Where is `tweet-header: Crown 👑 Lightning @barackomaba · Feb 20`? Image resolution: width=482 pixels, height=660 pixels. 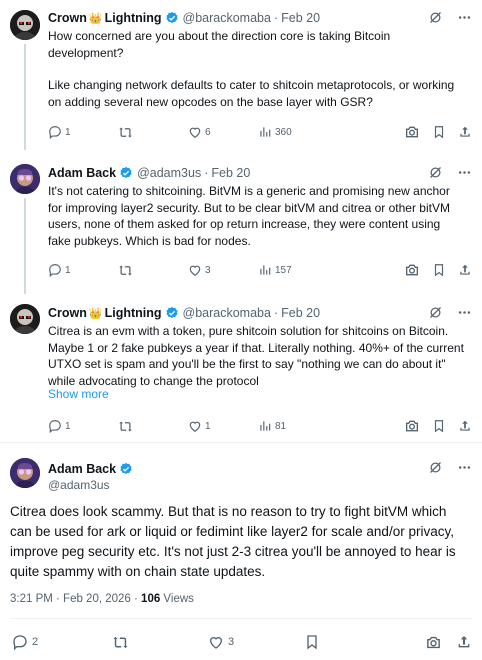
tweet-header: Crown 👑 Lightning @barackomaba · Feb 20 is located at coordinates (260, 18).